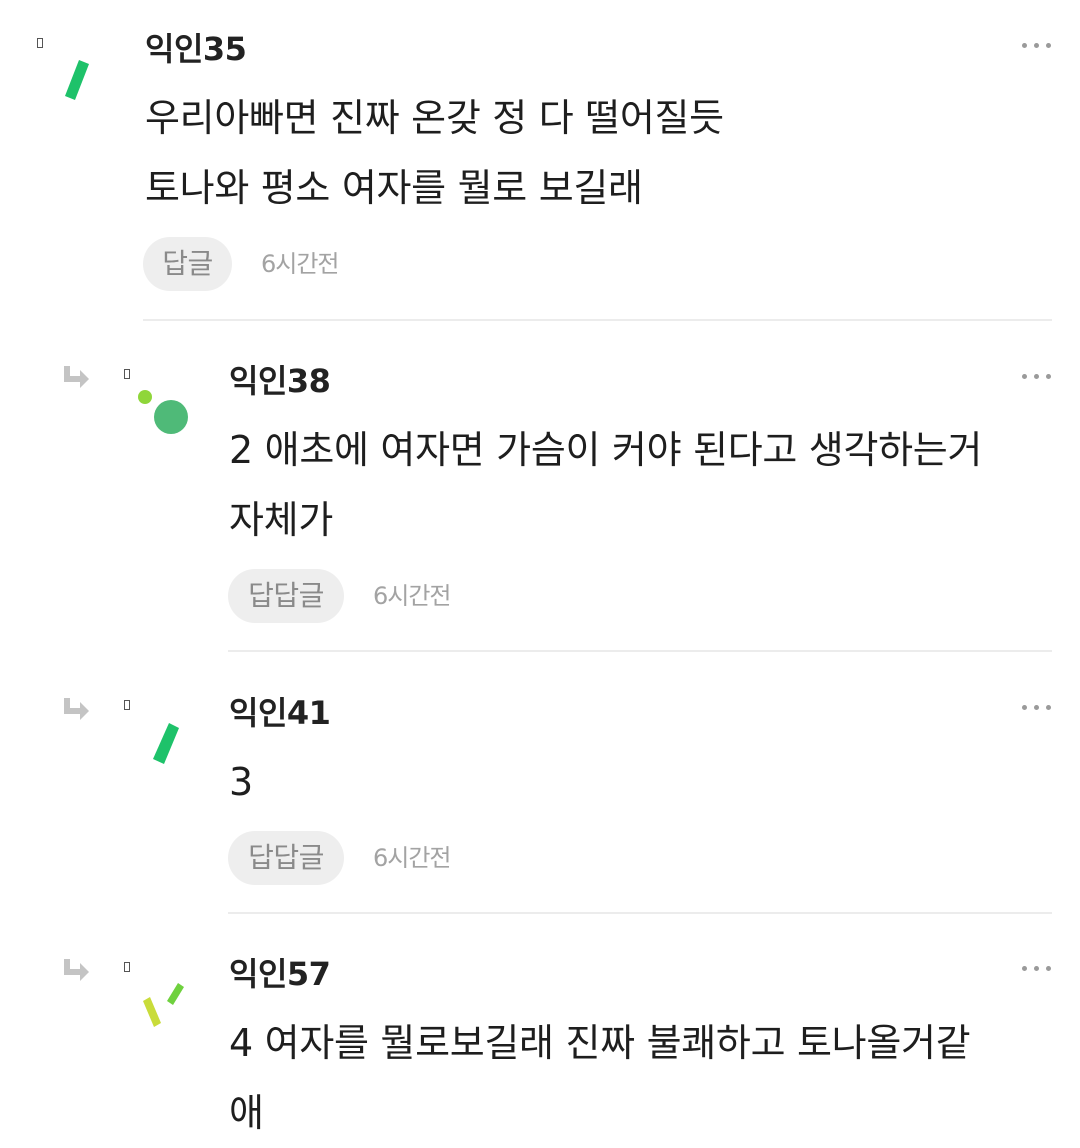 Image resolution: width=1080 pixels, height=1148 pixels. Describe the element at coordinates (246, 1113) in the screenshot. I see `comment-text-line: 애` at that location.